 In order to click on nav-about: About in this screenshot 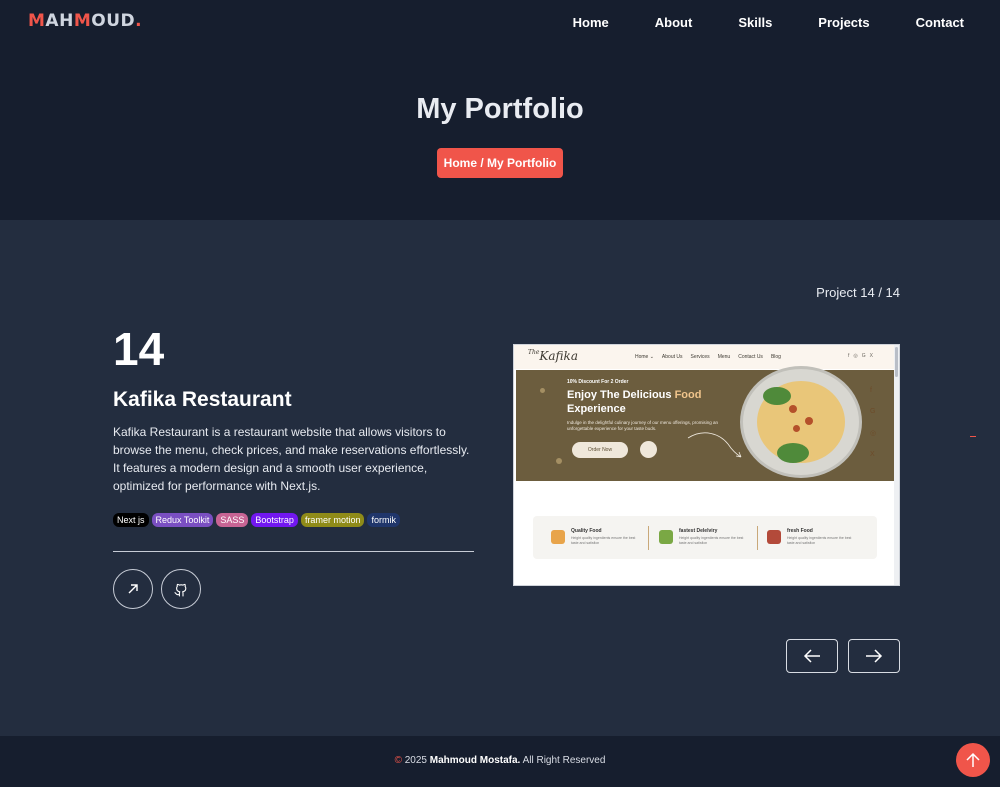, I will do `click(674, 22)`.